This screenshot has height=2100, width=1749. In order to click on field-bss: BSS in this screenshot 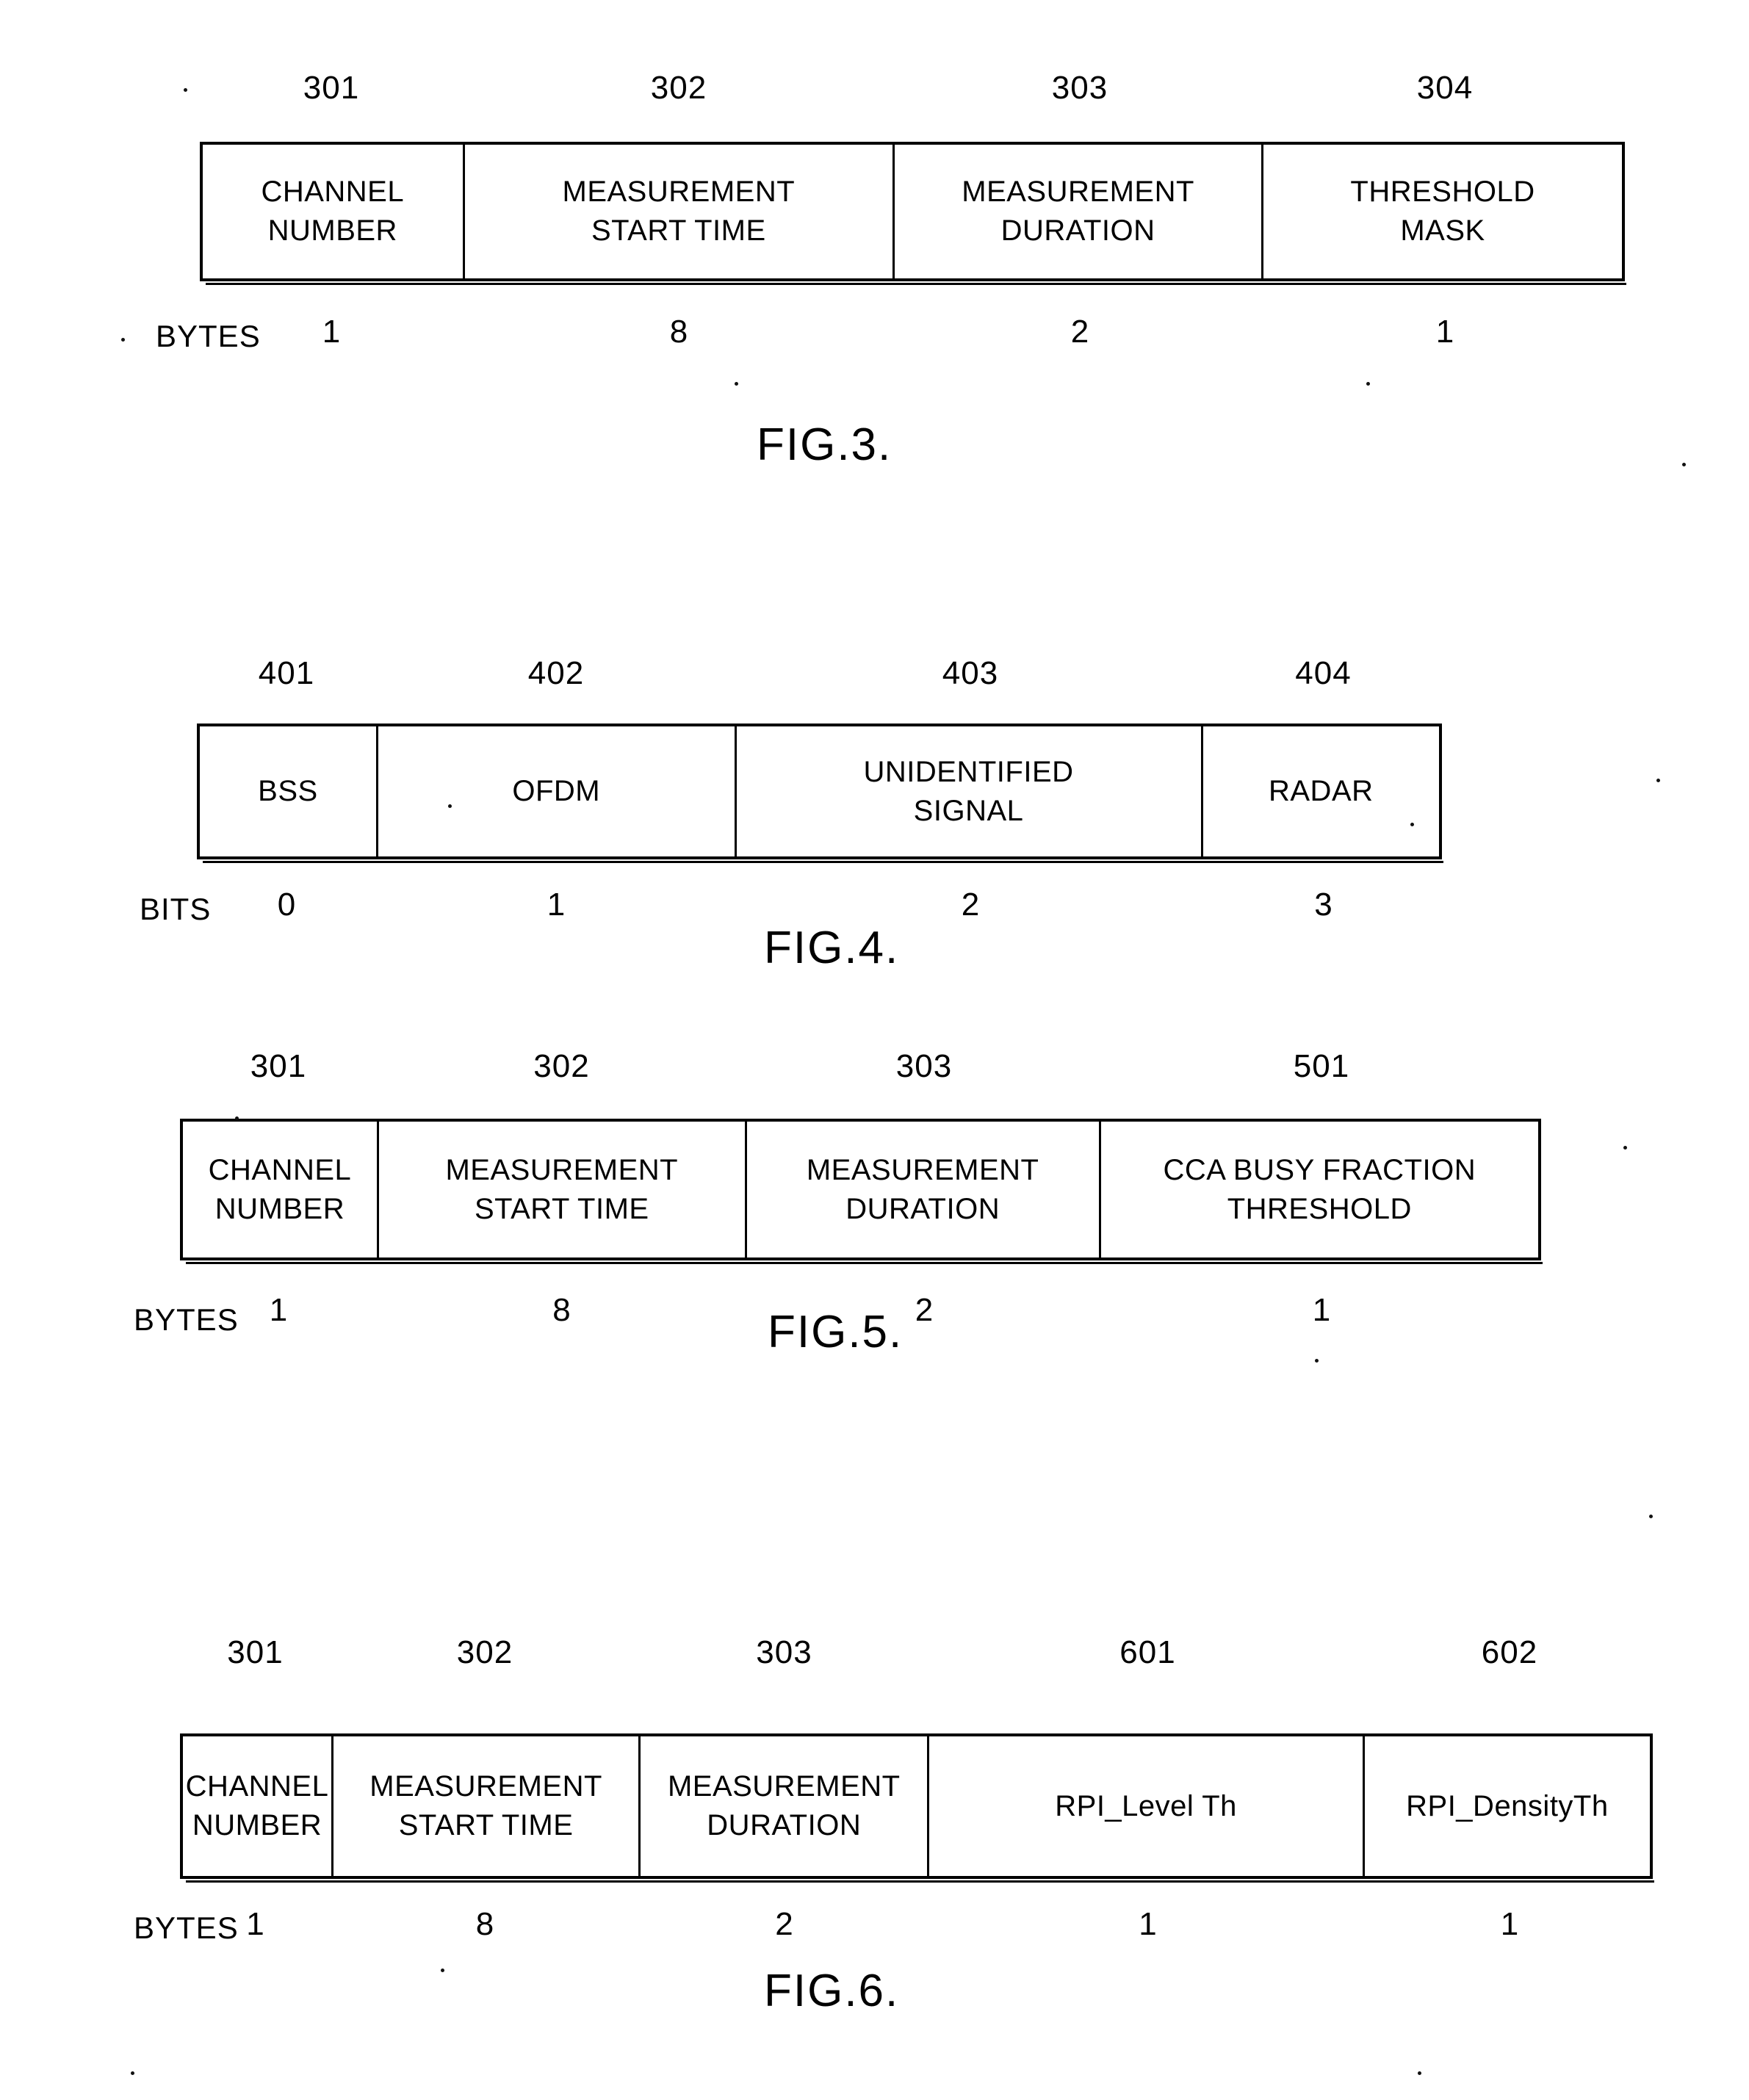, I will do `click(289, 791)`.